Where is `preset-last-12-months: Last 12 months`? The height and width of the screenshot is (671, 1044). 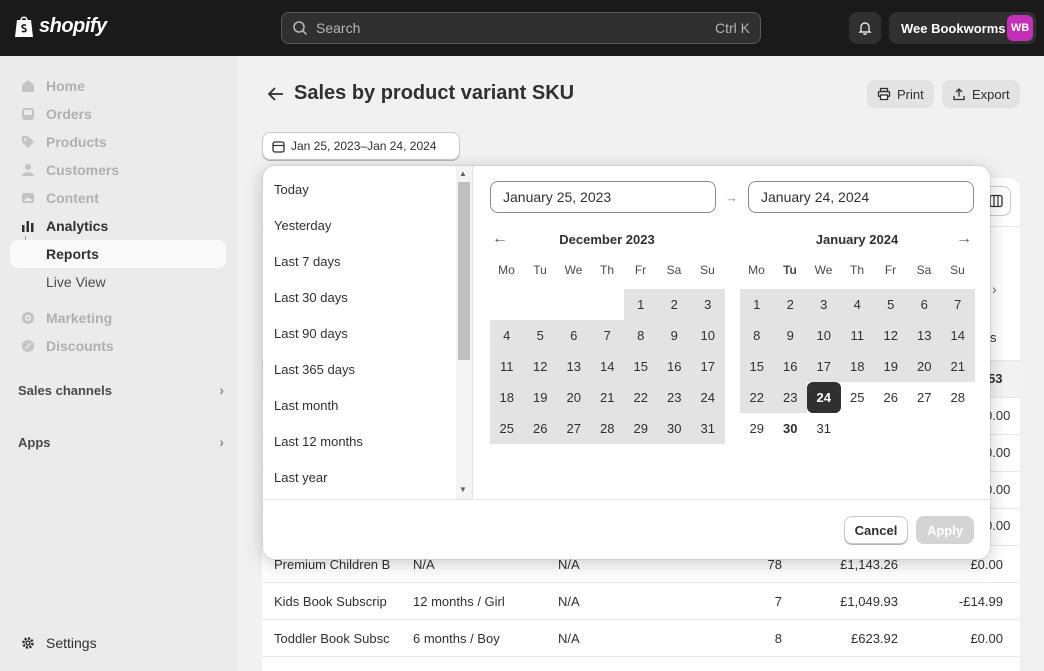
preset-last-12-months: Last 12 months is located at coordinates (318, 441).